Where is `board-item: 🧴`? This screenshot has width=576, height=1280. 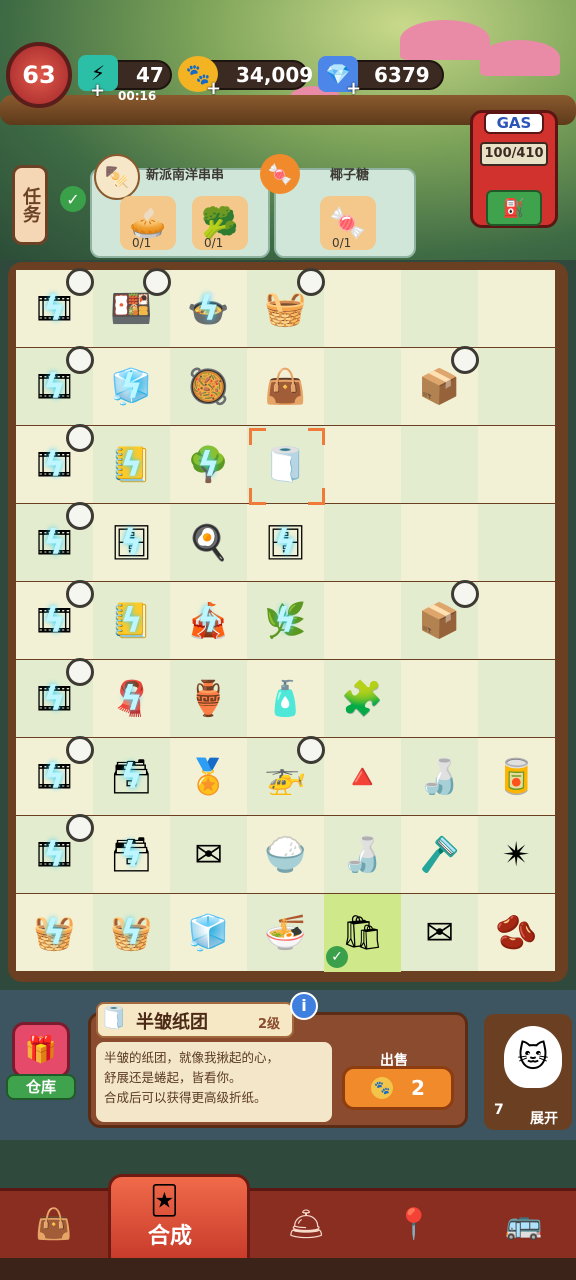 board-item: 🧴 is located at coordinates (285, 699).